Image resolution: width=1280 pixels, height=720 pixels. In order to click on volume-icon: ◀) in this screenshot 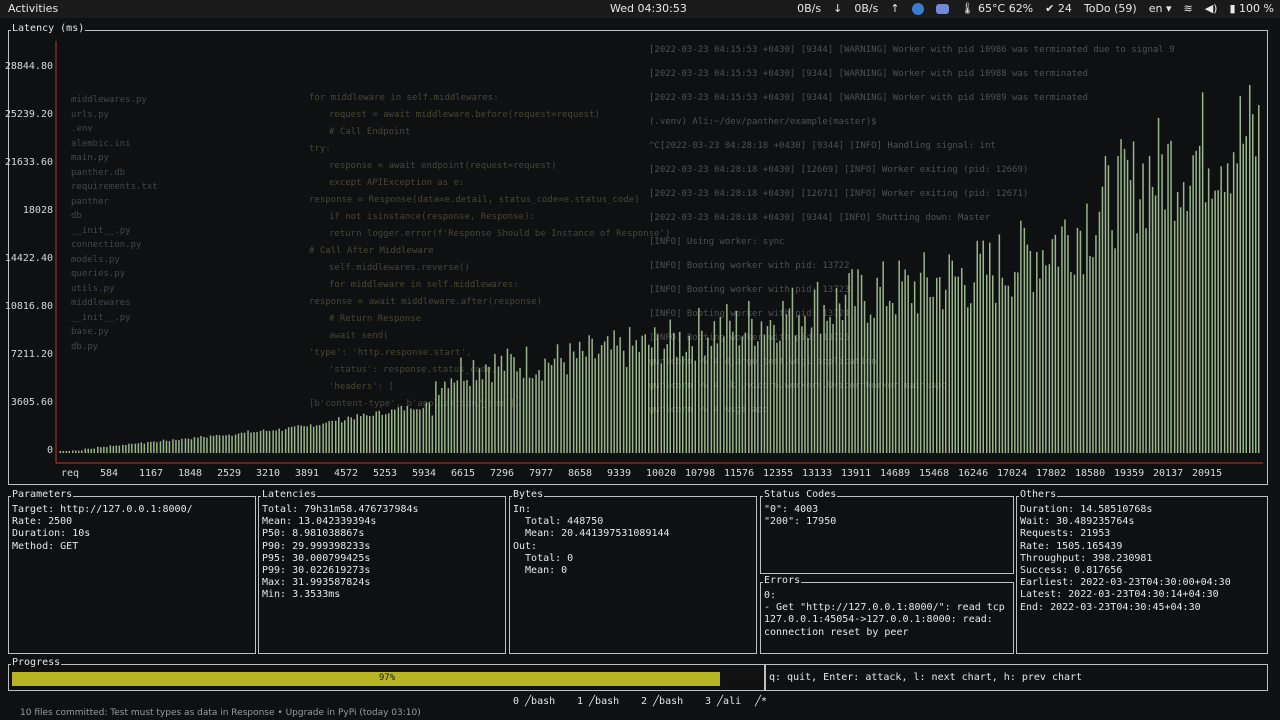, I will do `click(1211, 8)`.